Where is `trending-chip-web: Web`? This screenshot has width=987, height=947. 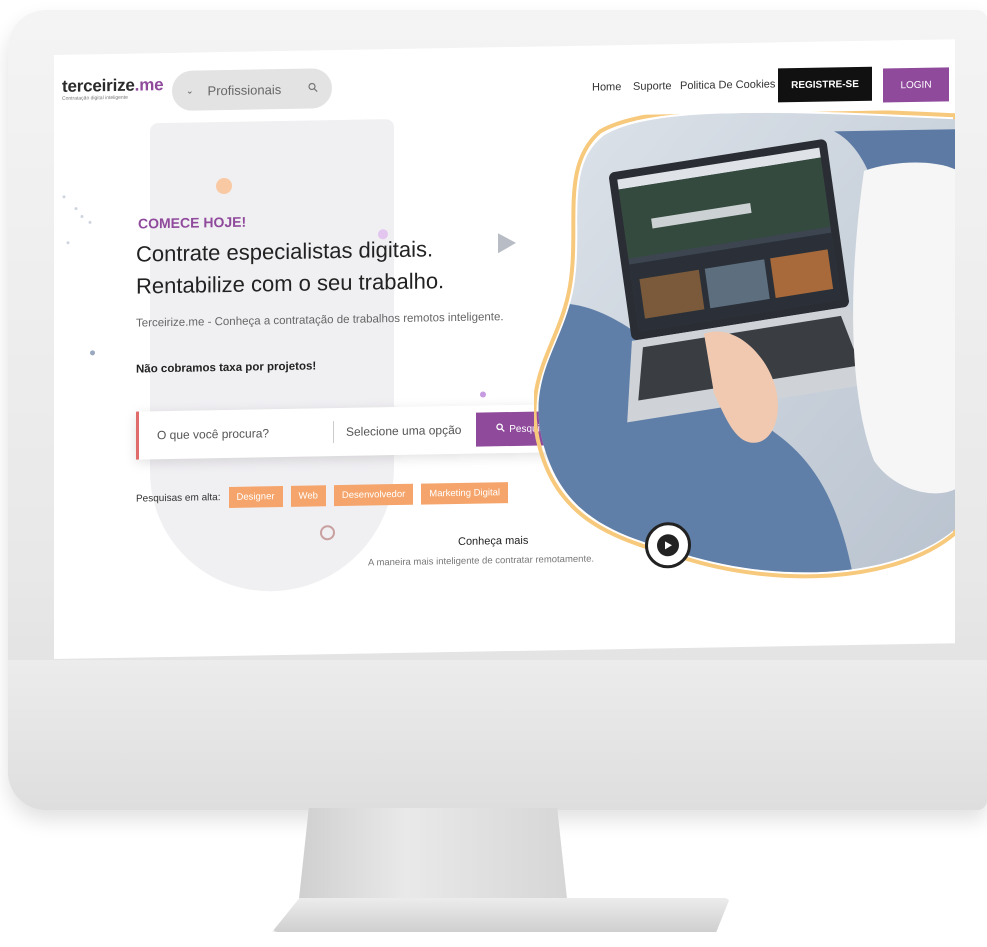 trending-chip-web: Web is located at coordinates (308, 496).